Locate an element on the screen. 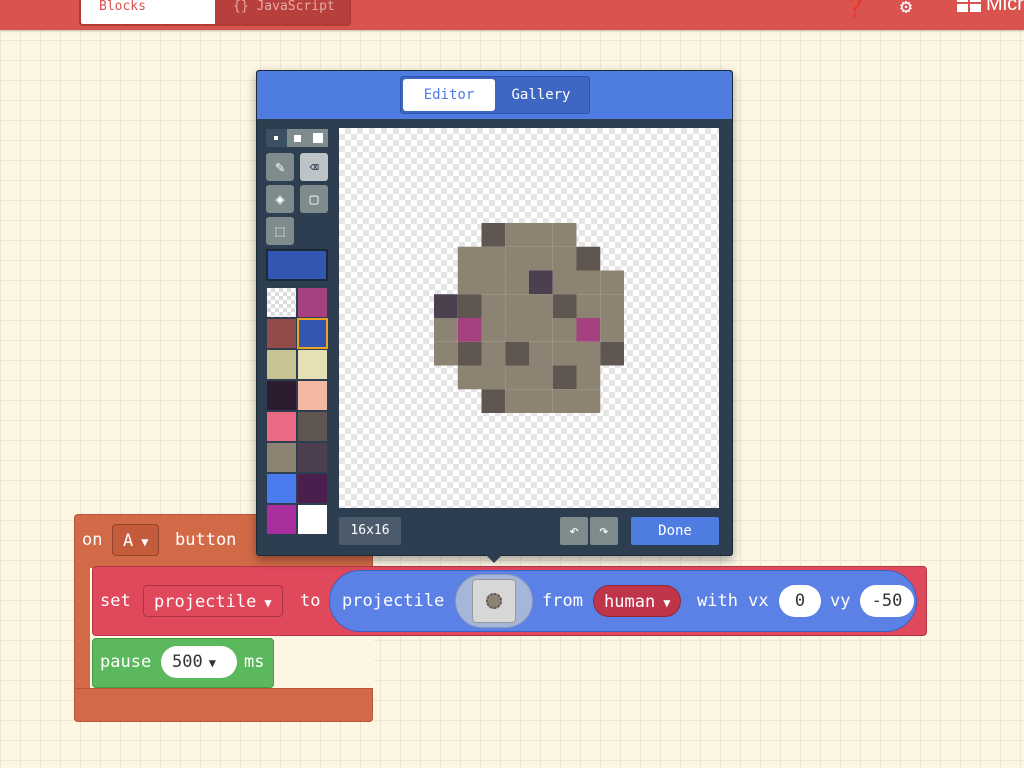 This screenshot has width=1024, height=768. top-header: Blocks {} JavaScript ❓ ⚙ Micr is located at coordinates (512, 15).